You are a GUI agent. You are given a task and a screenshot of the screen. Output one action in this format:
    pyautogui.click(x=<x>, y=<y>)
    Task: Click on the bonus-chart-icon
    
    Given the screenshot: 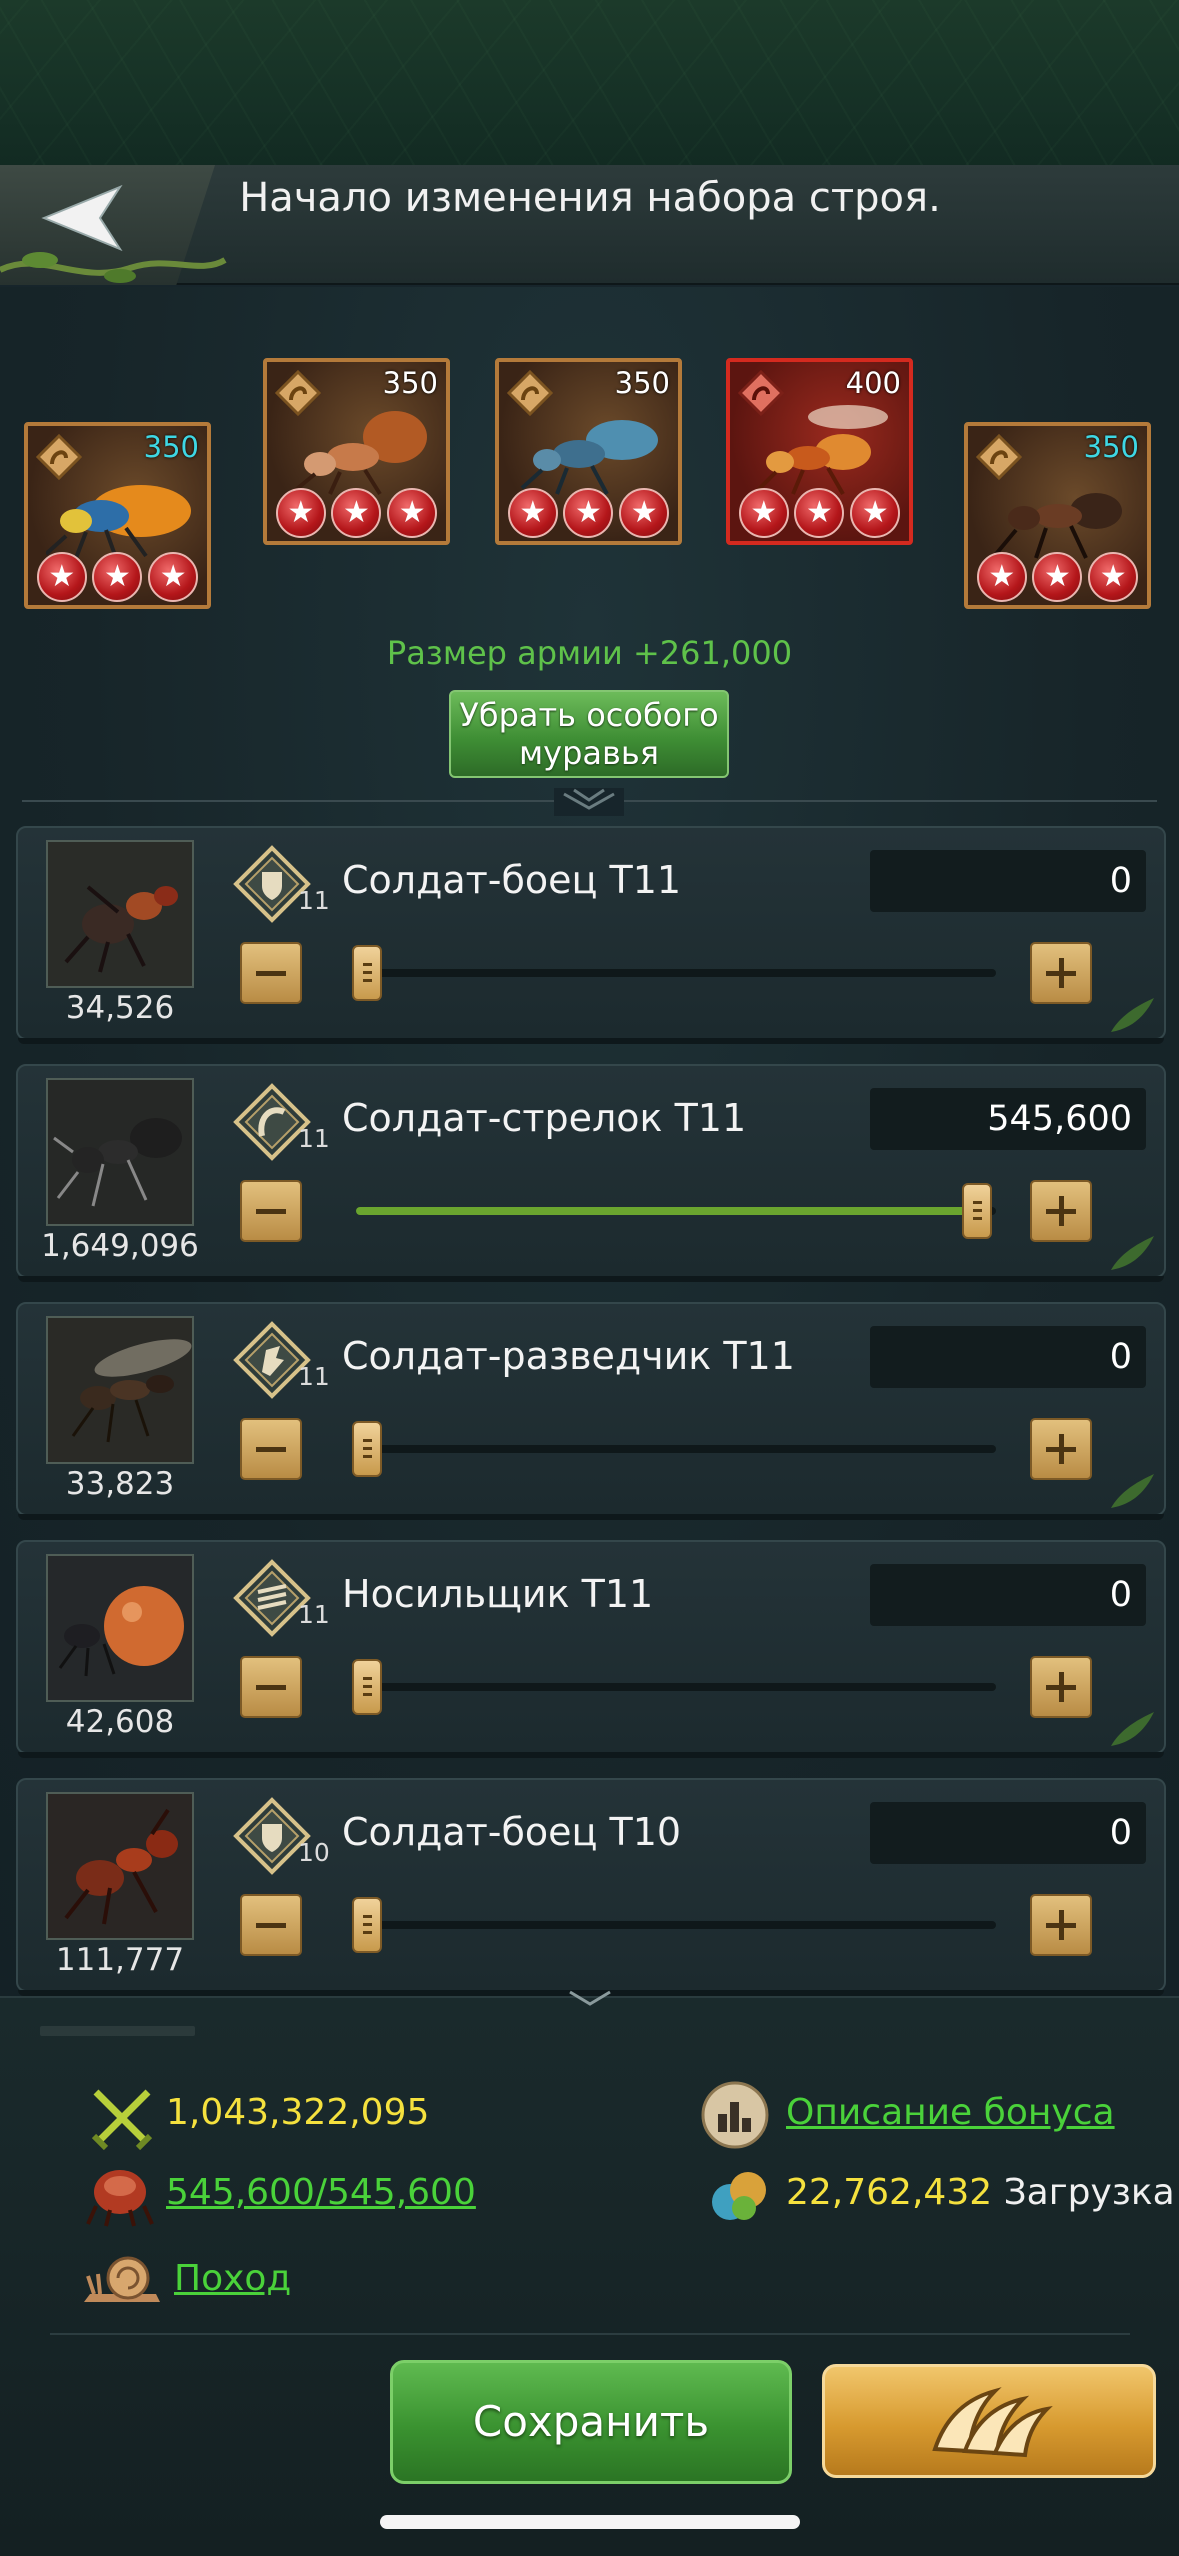 What is the action you would take?
    pyautogui.click(x=735, y=2115)
    